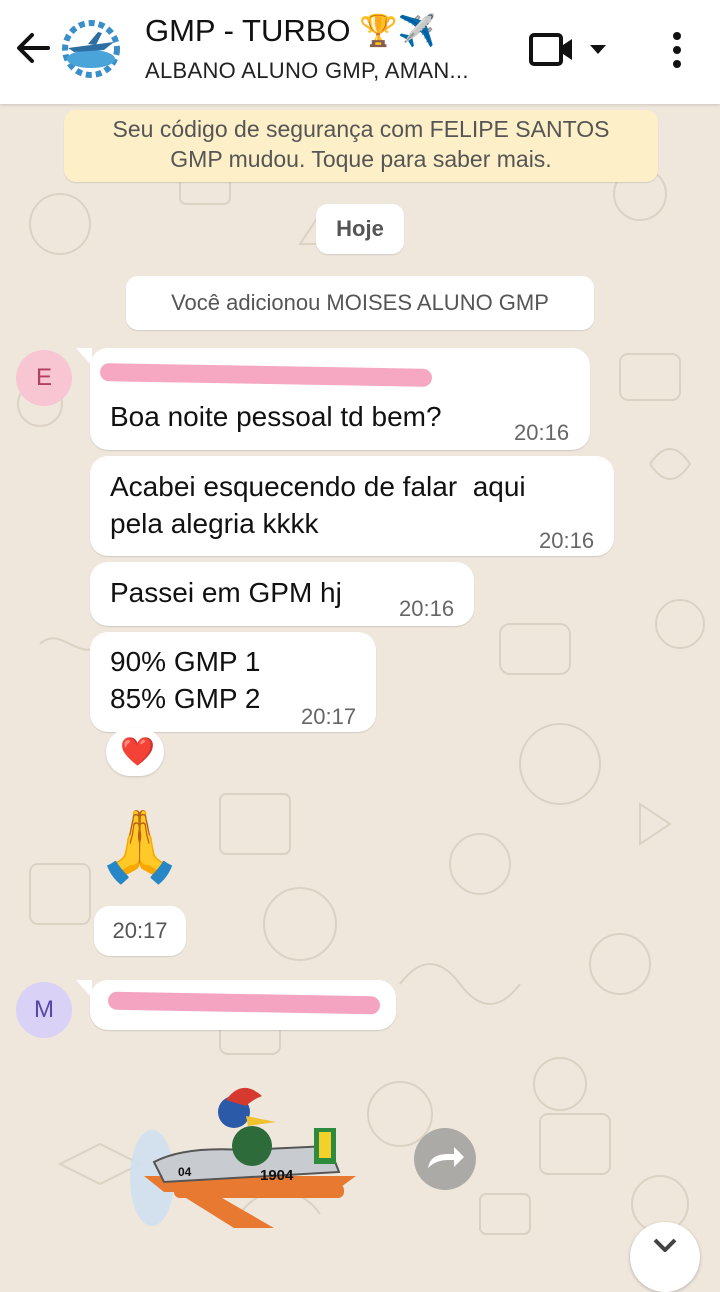  What do you see at coordinates (44, 1010) in the screenshot?
I see `avatar: M` at bounding box center [44, 1010].